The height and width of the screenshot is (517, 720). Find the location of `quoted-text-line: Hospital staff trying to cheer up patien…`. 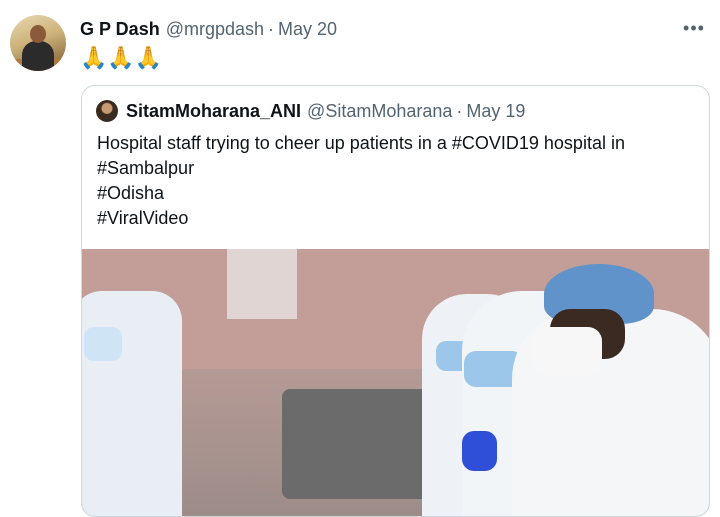

quoted-text-line: Hospital staff trying to cheer up patien… is located at coordinates (361, 143).